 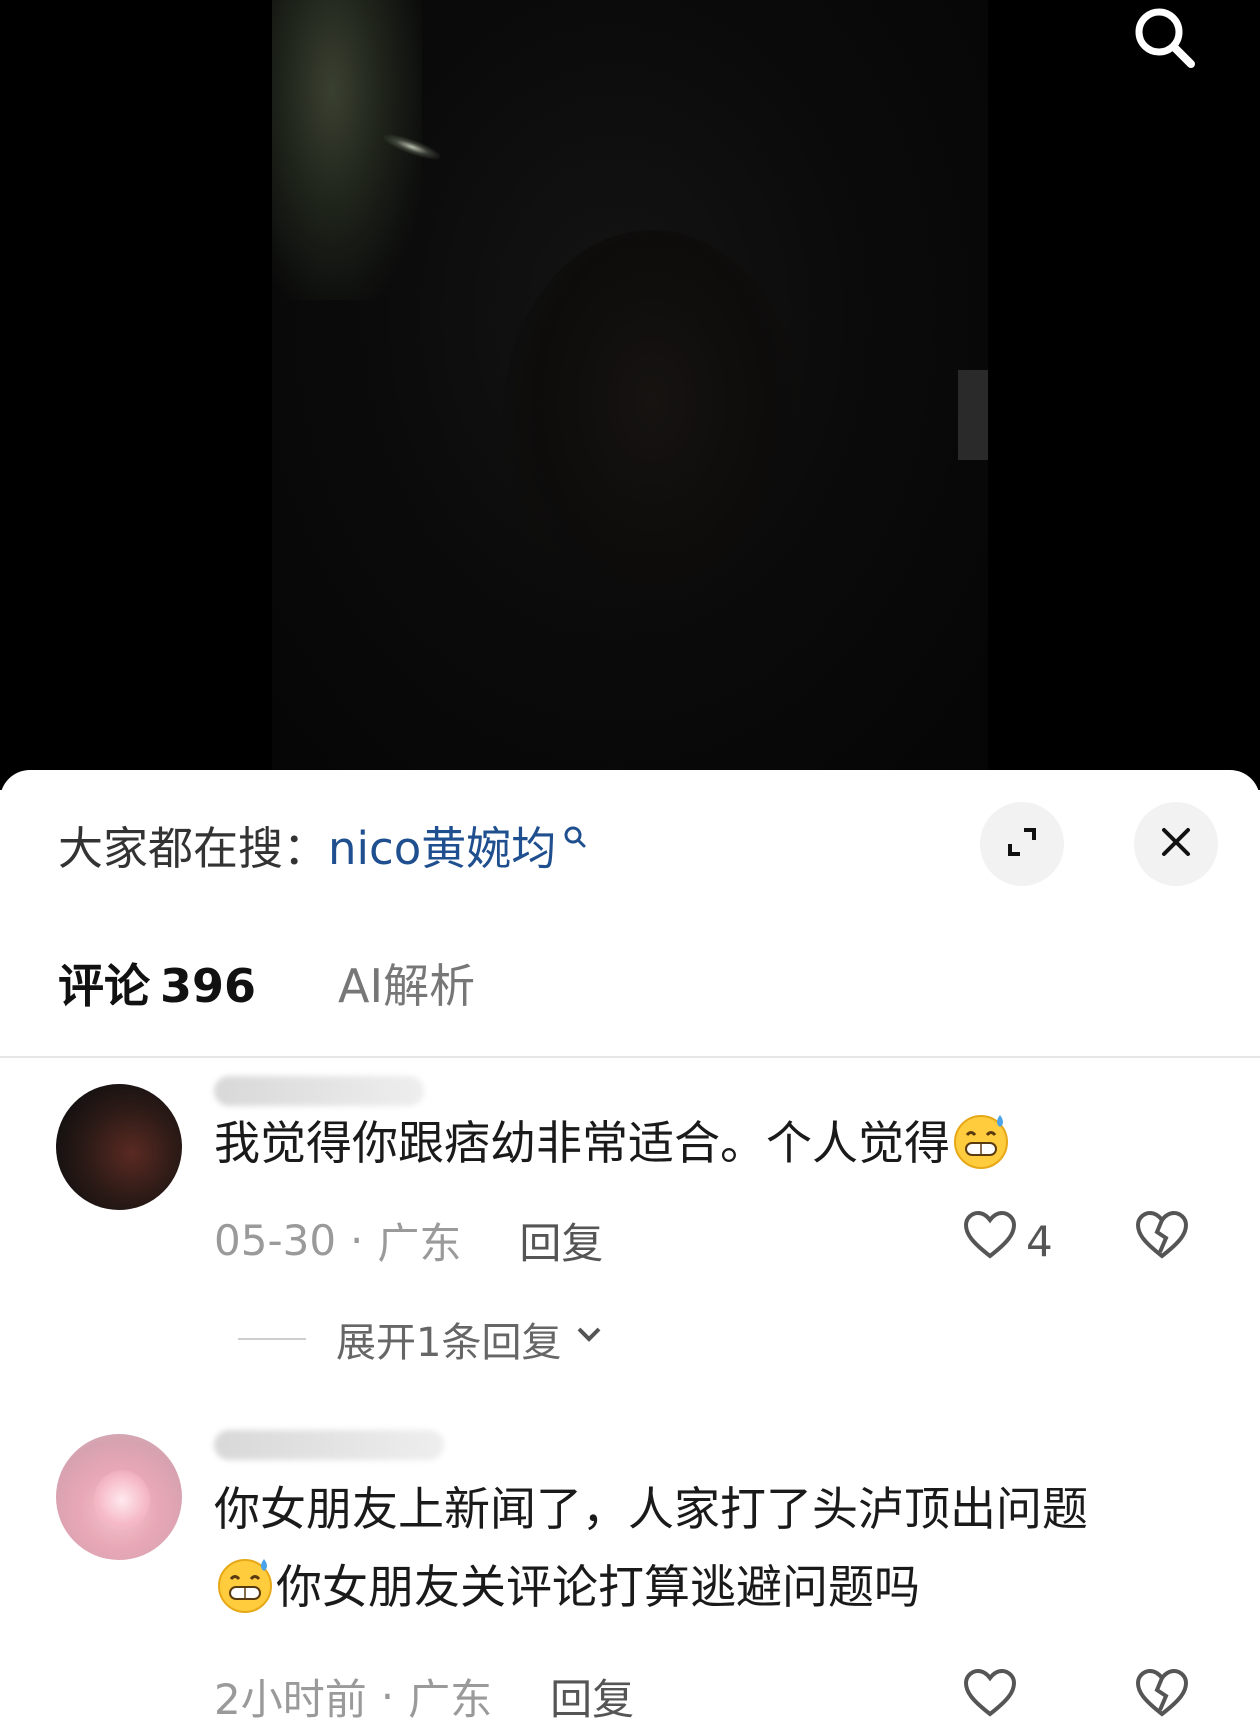 I want to click on comment-meta: 2小时前 · 广东 回复, so click(x=424, y=1696).